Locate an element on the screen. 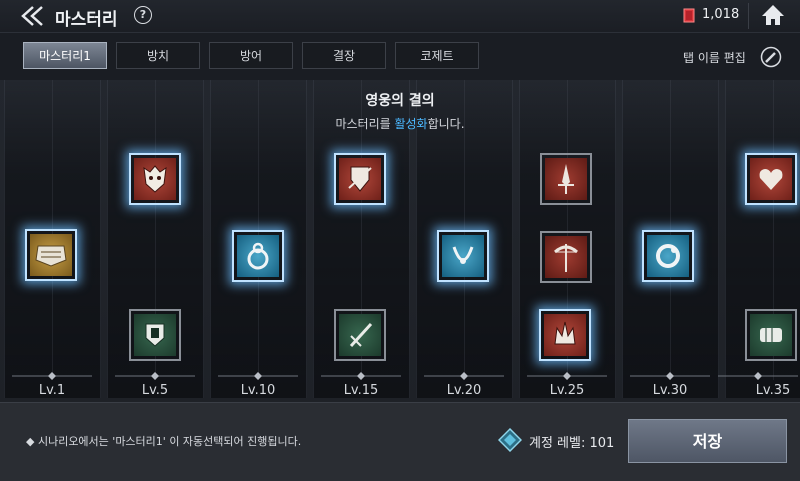 The image size is (800, 481). gauntlet-icon is located at coordinates (51, 256).